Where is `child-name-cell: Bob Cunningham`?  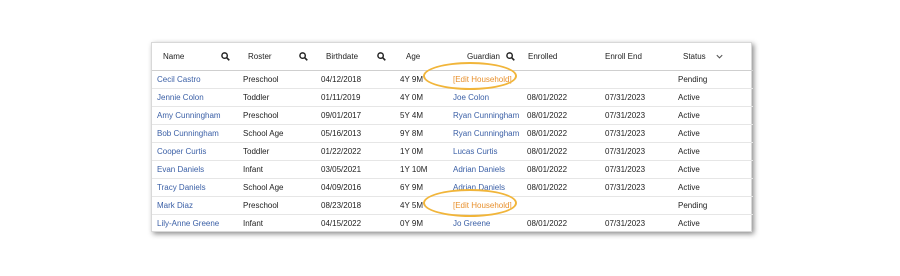
child-name-cell: Bob Cunningham is located at coordinates (194, 133).